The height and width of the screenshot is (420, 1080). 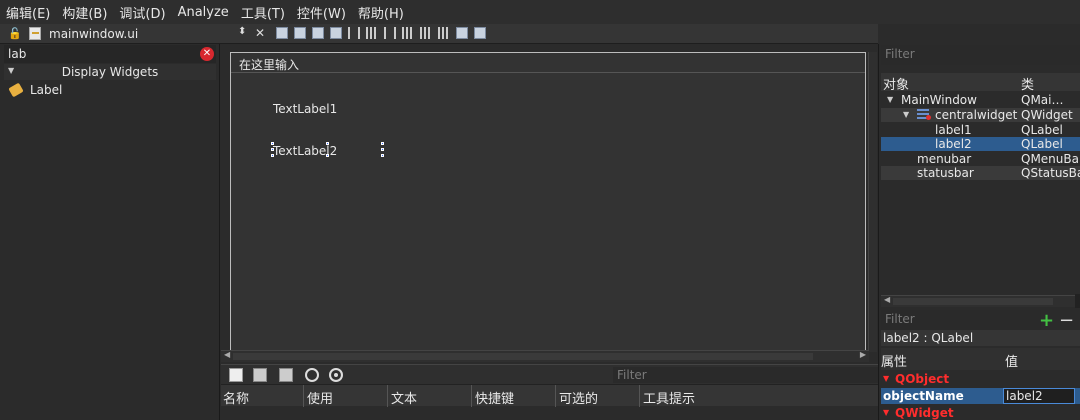 What do you see at coordinates (286, 375) in the screenshot?
I see `paste-action-icon` at bounding box center [286, 375].